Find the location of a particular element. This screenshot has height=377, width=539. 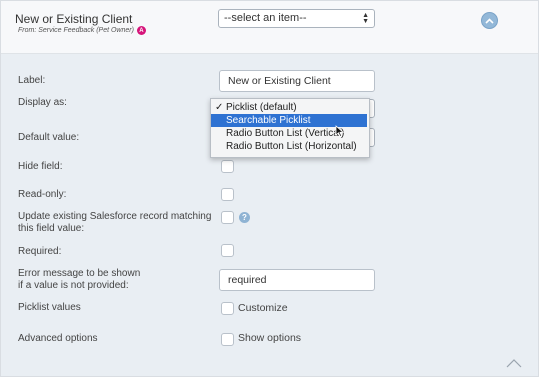

dropdown-option-picklist: ✓ Picklist (default) is located at coordinates (289, 107).